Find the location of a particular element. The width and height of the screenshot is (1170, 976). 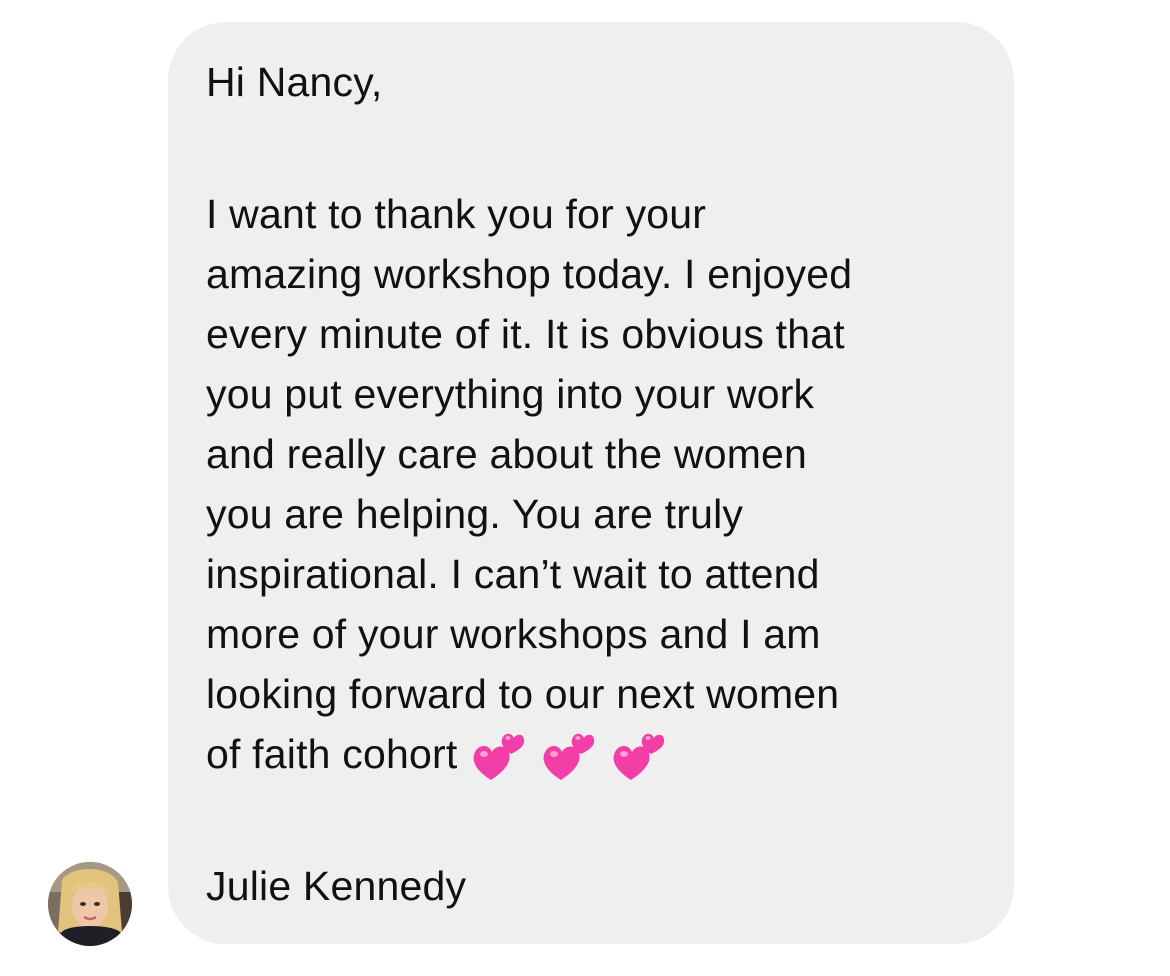

message-line: more of your workshops and I am is located at coordinates (513, 634).